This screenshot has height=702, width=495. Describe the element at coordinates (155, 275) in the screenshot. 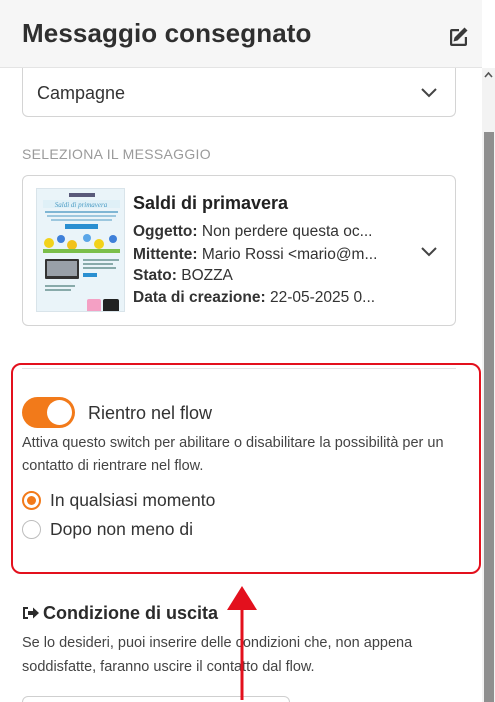

I see `status-label: Stato:` at that location.